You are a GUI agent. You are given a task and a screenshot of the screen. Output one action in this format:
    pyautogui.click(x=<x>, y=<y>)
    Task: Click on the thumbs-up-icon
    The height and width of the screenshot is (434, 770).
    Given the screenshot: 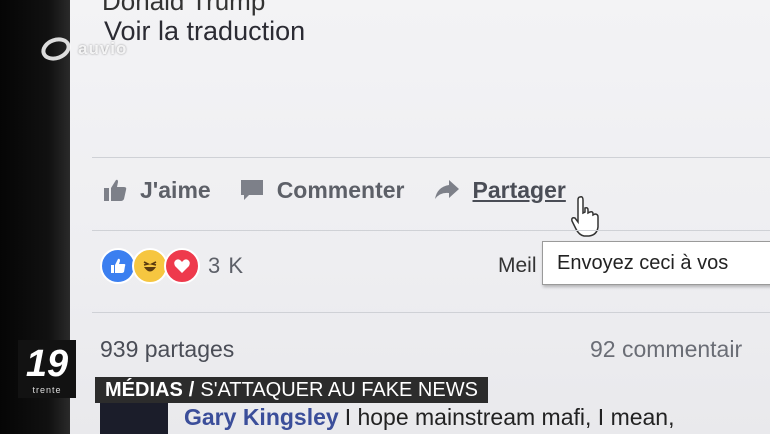 What is the action you would take?
    pyautogui.click(x=115, y=190)
    